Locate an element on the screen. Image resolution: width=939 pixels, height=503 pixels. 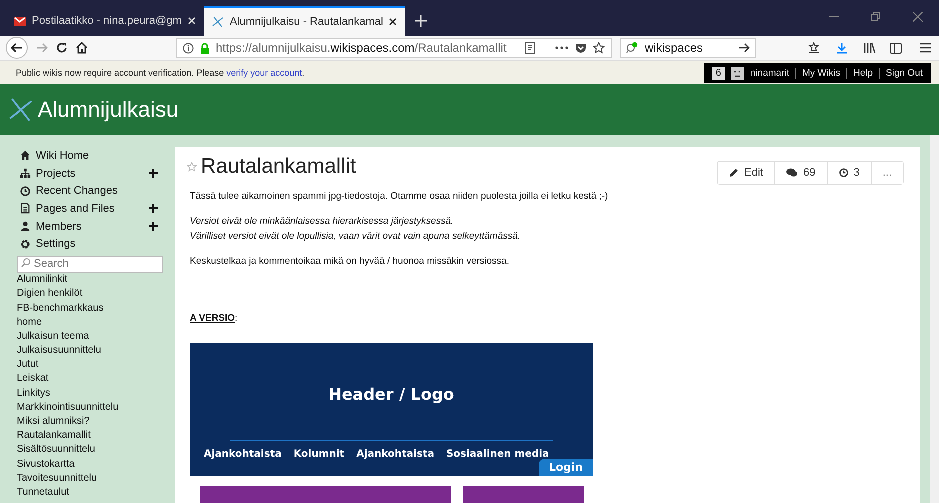
wiki-title: Alumnijulkaisu is located at coordinates (108, 109).